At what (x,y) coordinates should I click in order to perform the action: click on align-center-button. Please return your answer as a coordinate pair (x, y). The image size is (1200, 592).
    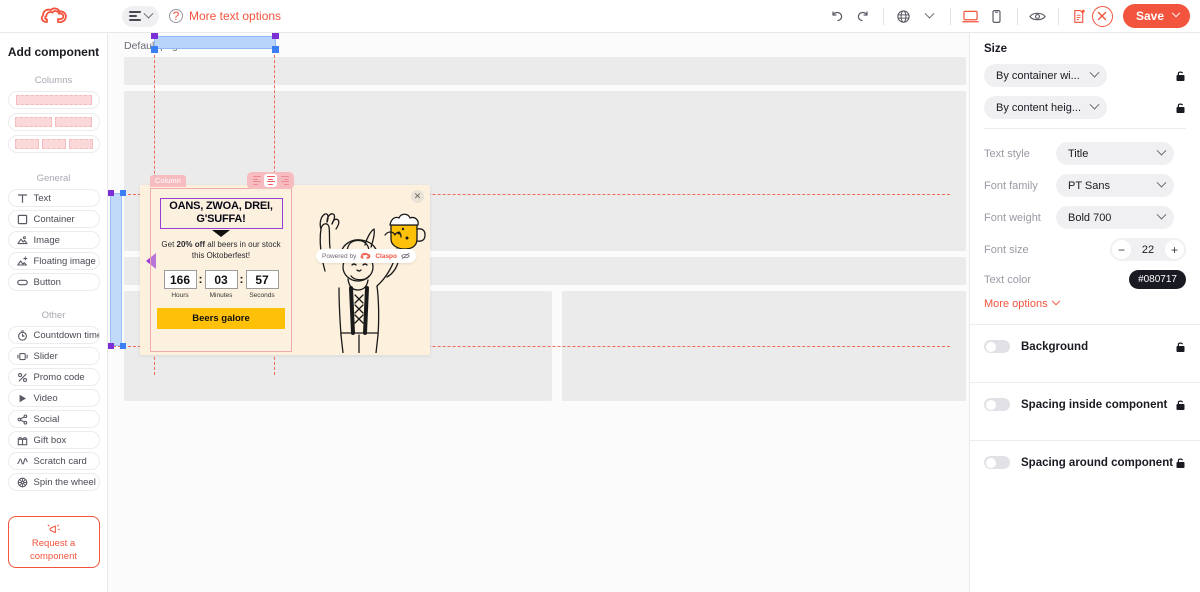
    Looking at the image, I should click on (270, 180).